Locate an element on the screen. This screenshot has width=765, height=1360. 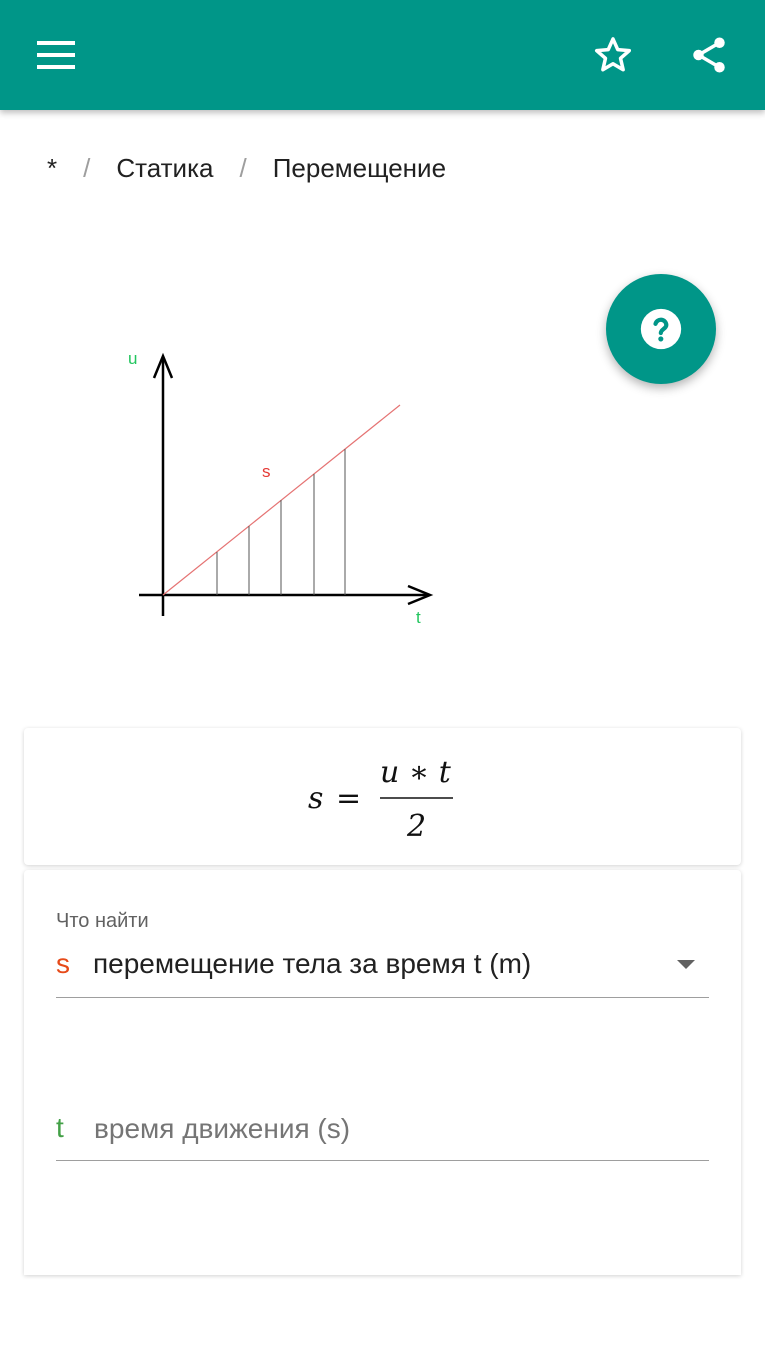
find-select: s перемещение тела за время t (m) is located at coordinates (382, 971).